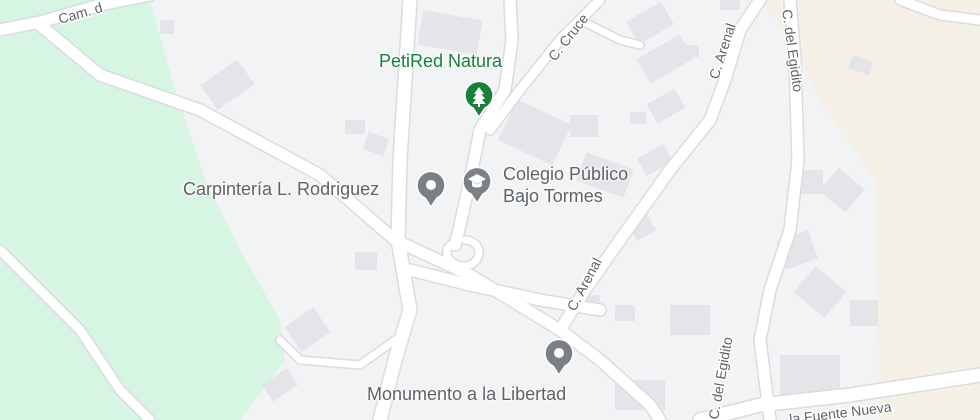 Image resolution: width=980 pixels, height=420 pixels. I want to click on poi-label-monumento: Monumento a la Libertad, so click(466, 394).